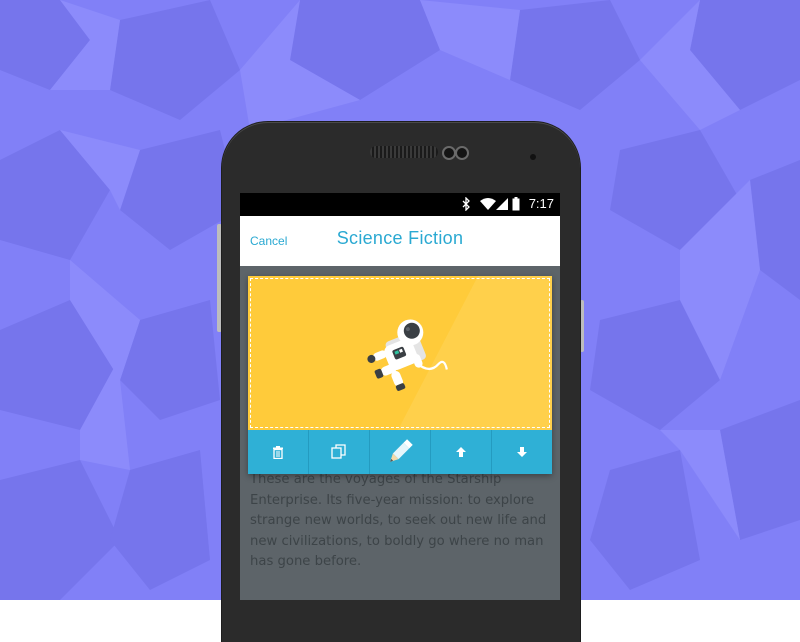 This screenshot has height=642, width=800. What do you see at coordinates (502, 204) in the screenshot?
I see `signal-icon` at bounding box center [502, 204].